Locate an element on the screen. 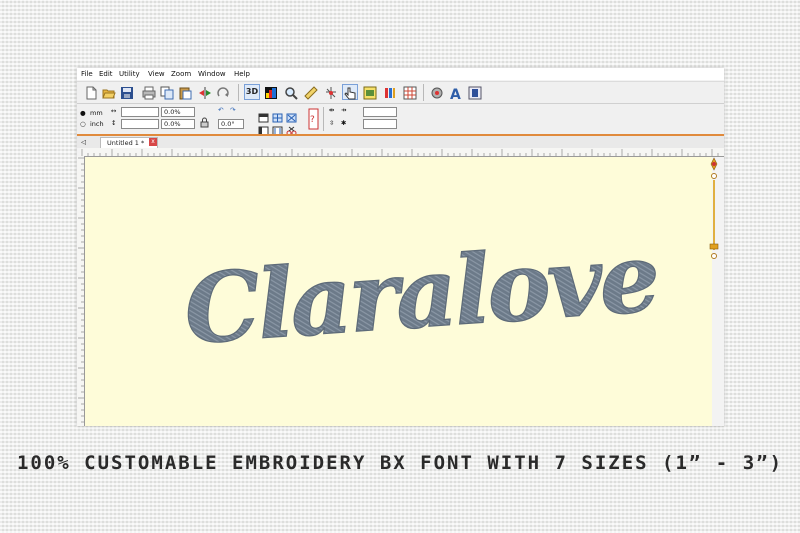  thread-spools-icon is located at coordinates (390, 93).